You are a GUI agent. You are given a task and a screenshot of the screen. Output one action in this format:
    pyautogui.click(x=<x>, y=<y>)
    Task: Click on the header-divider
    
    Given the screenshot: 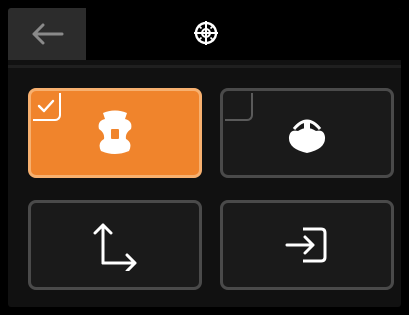 What is the action you would take?
    pyautogui.click(x=204, y=66)
    